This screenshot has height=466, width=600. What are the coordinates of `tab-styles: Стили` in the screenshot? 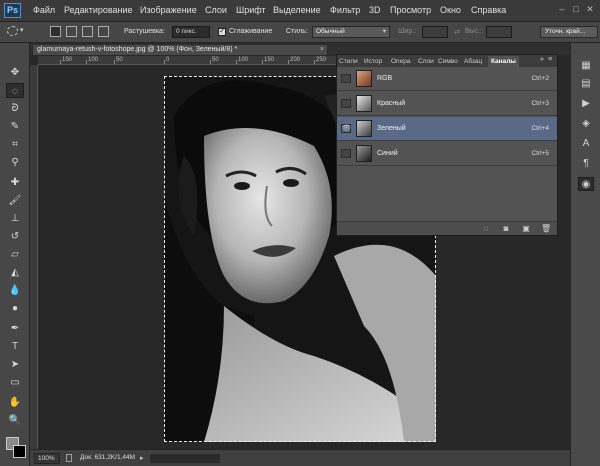 It's located at (348, 61).